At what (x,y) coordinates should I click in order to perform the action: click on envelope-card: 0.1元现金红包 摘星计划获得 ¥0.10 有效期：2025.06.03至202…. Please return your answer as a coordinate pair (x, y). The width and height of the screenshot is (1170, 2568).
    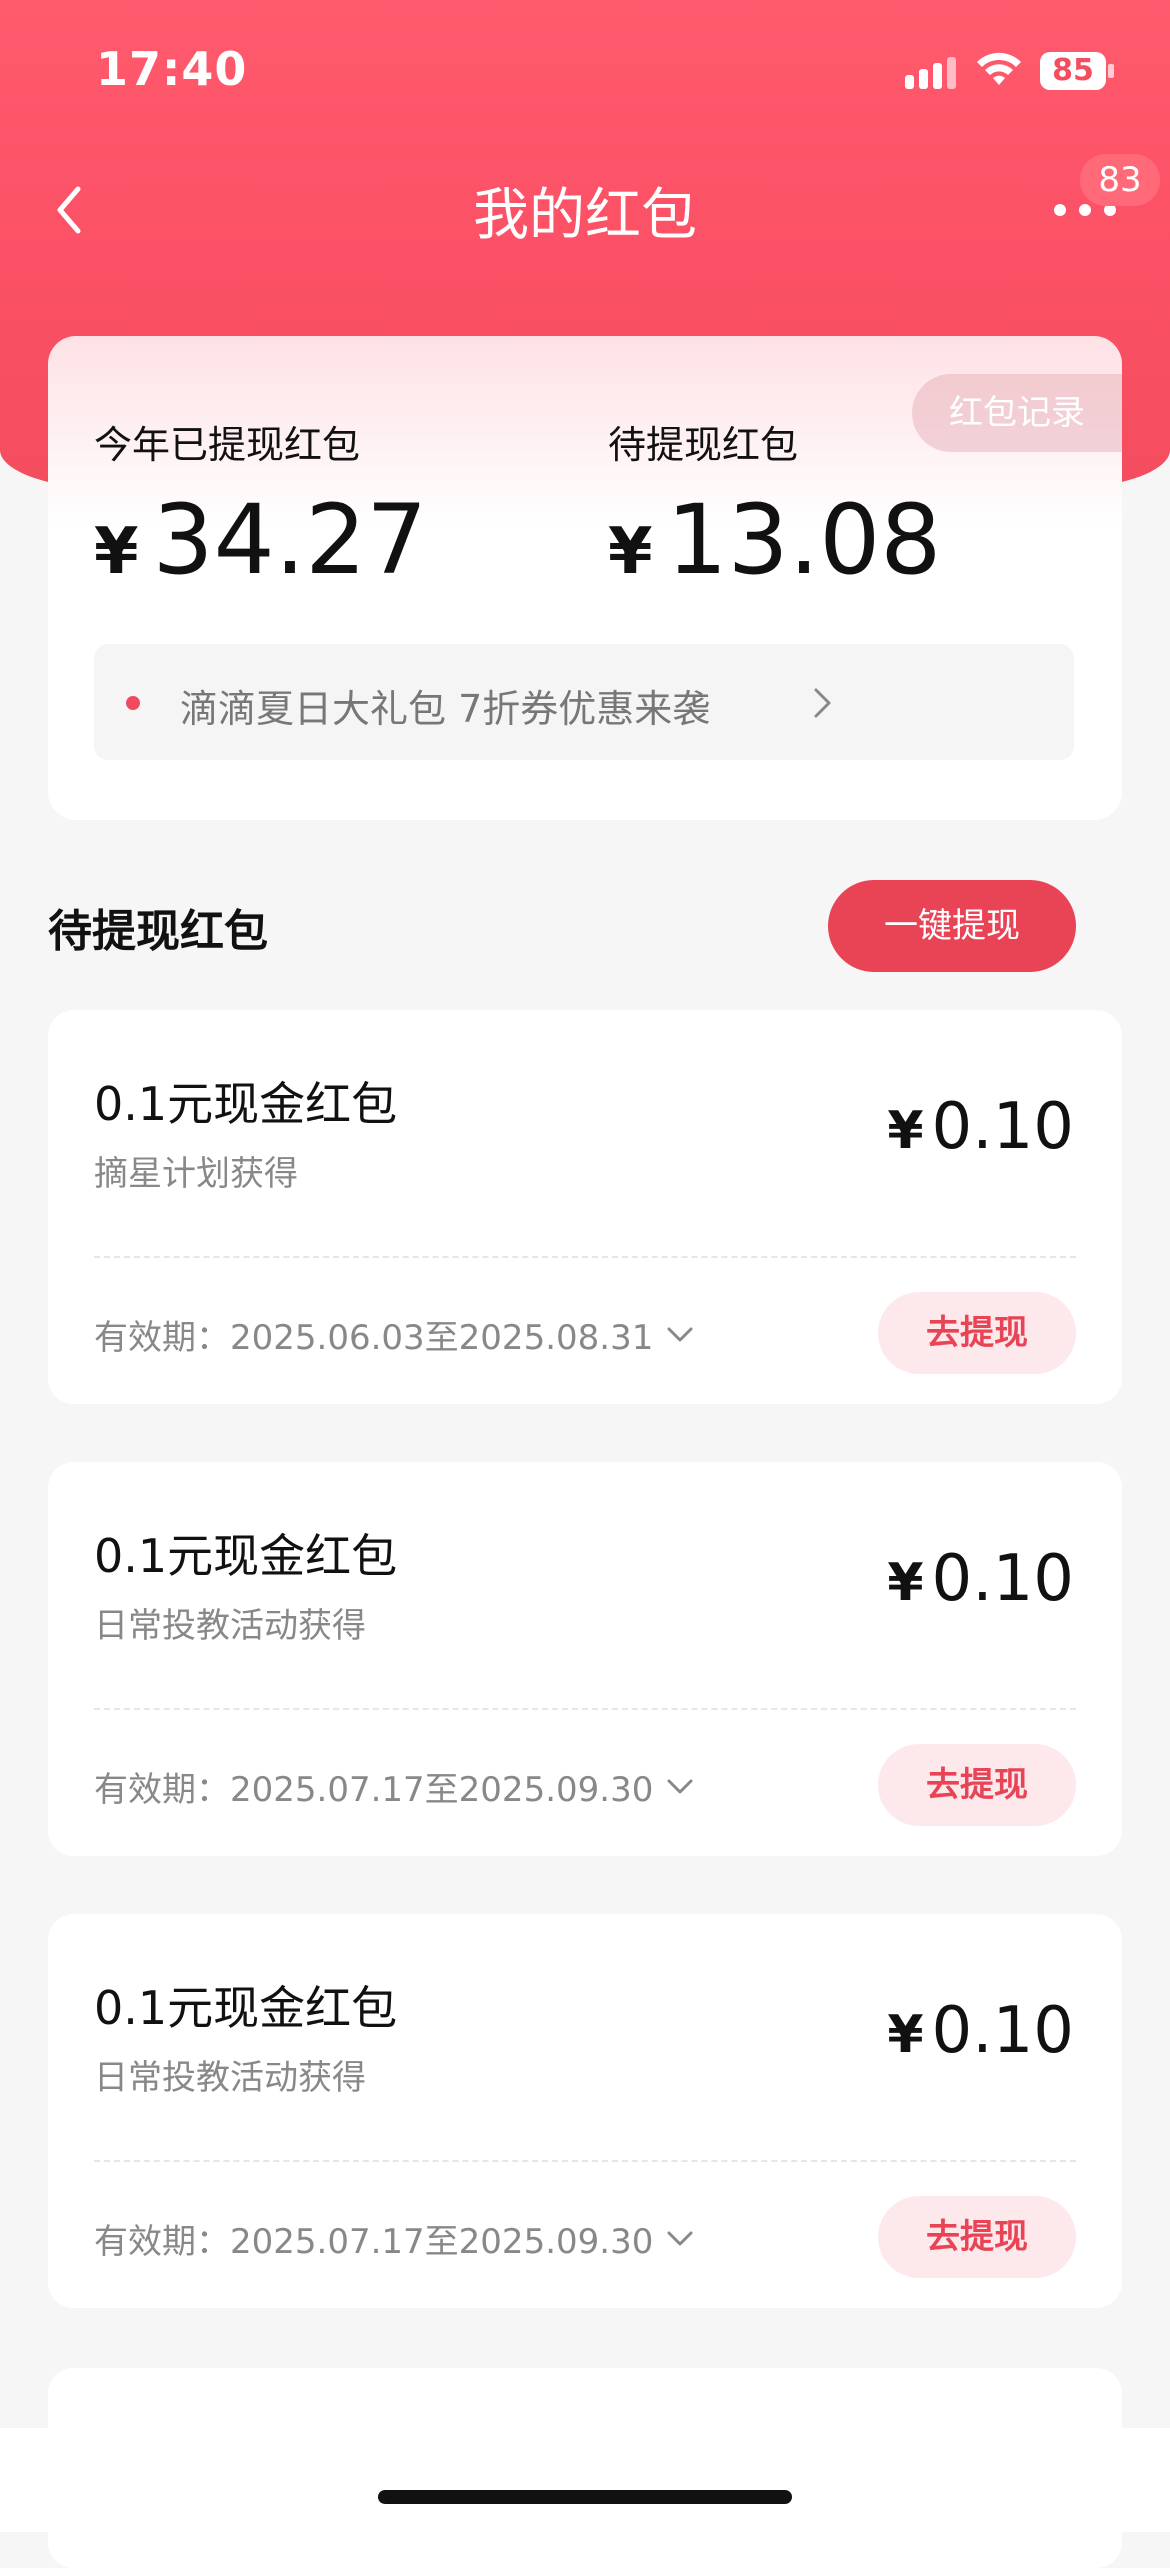
    Looking at the image, I should click on (585, 1207).